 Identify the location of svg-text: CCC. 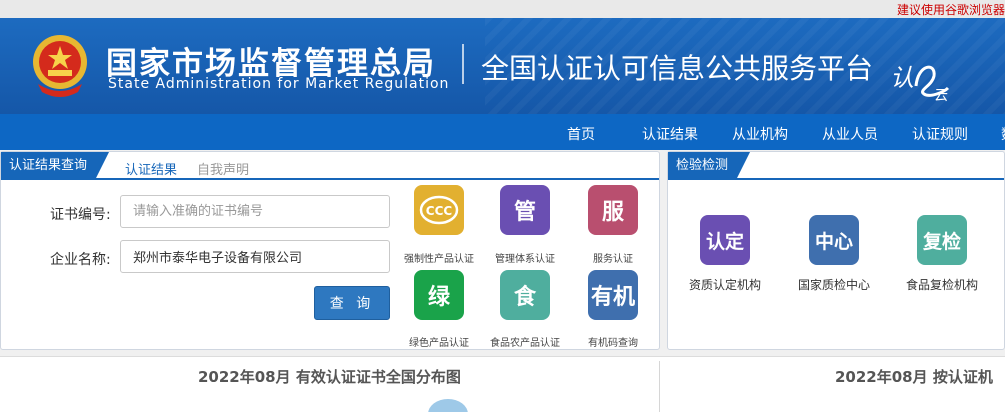
(439, 211).